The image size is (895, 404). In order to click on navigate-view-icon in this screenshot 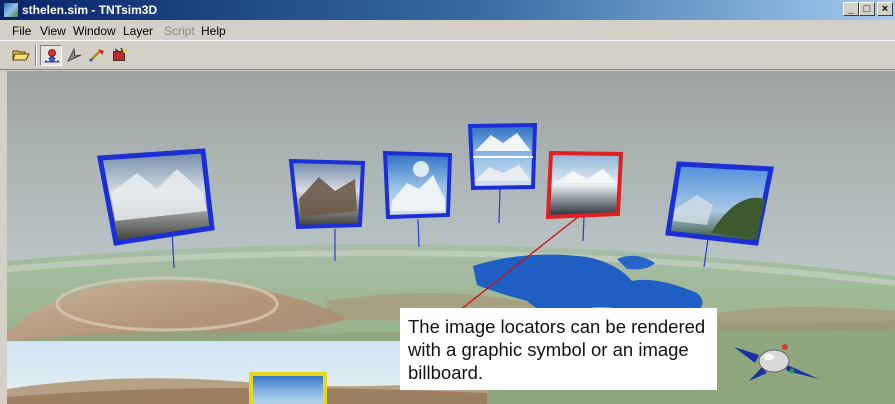, I will do `click(52, 56)`.